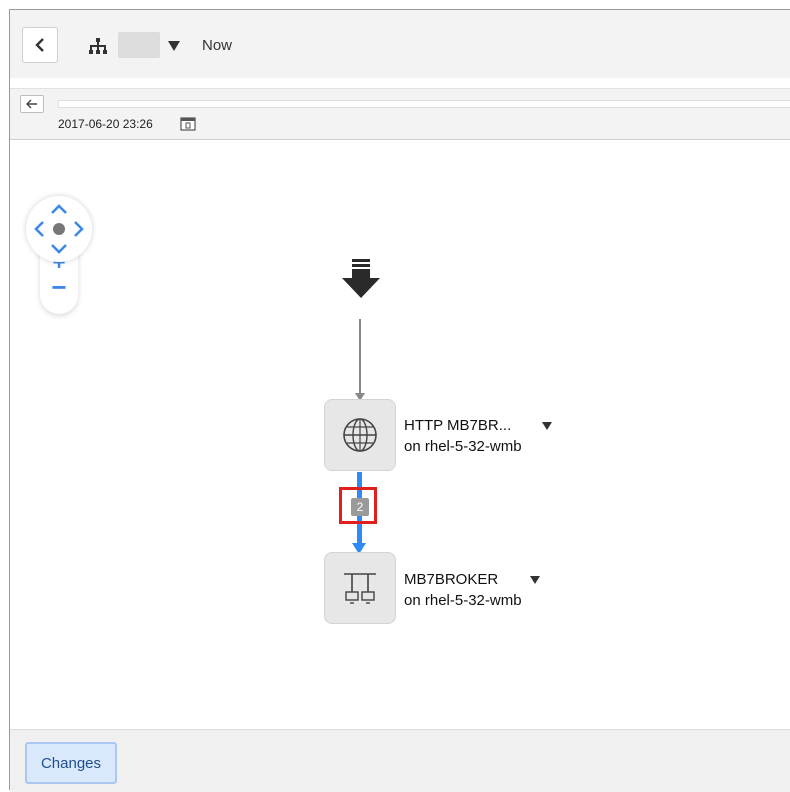 Image resolution: width=790 pixels, height=792 pixels. I want to click on caret-down-icon, so click(174, 46).